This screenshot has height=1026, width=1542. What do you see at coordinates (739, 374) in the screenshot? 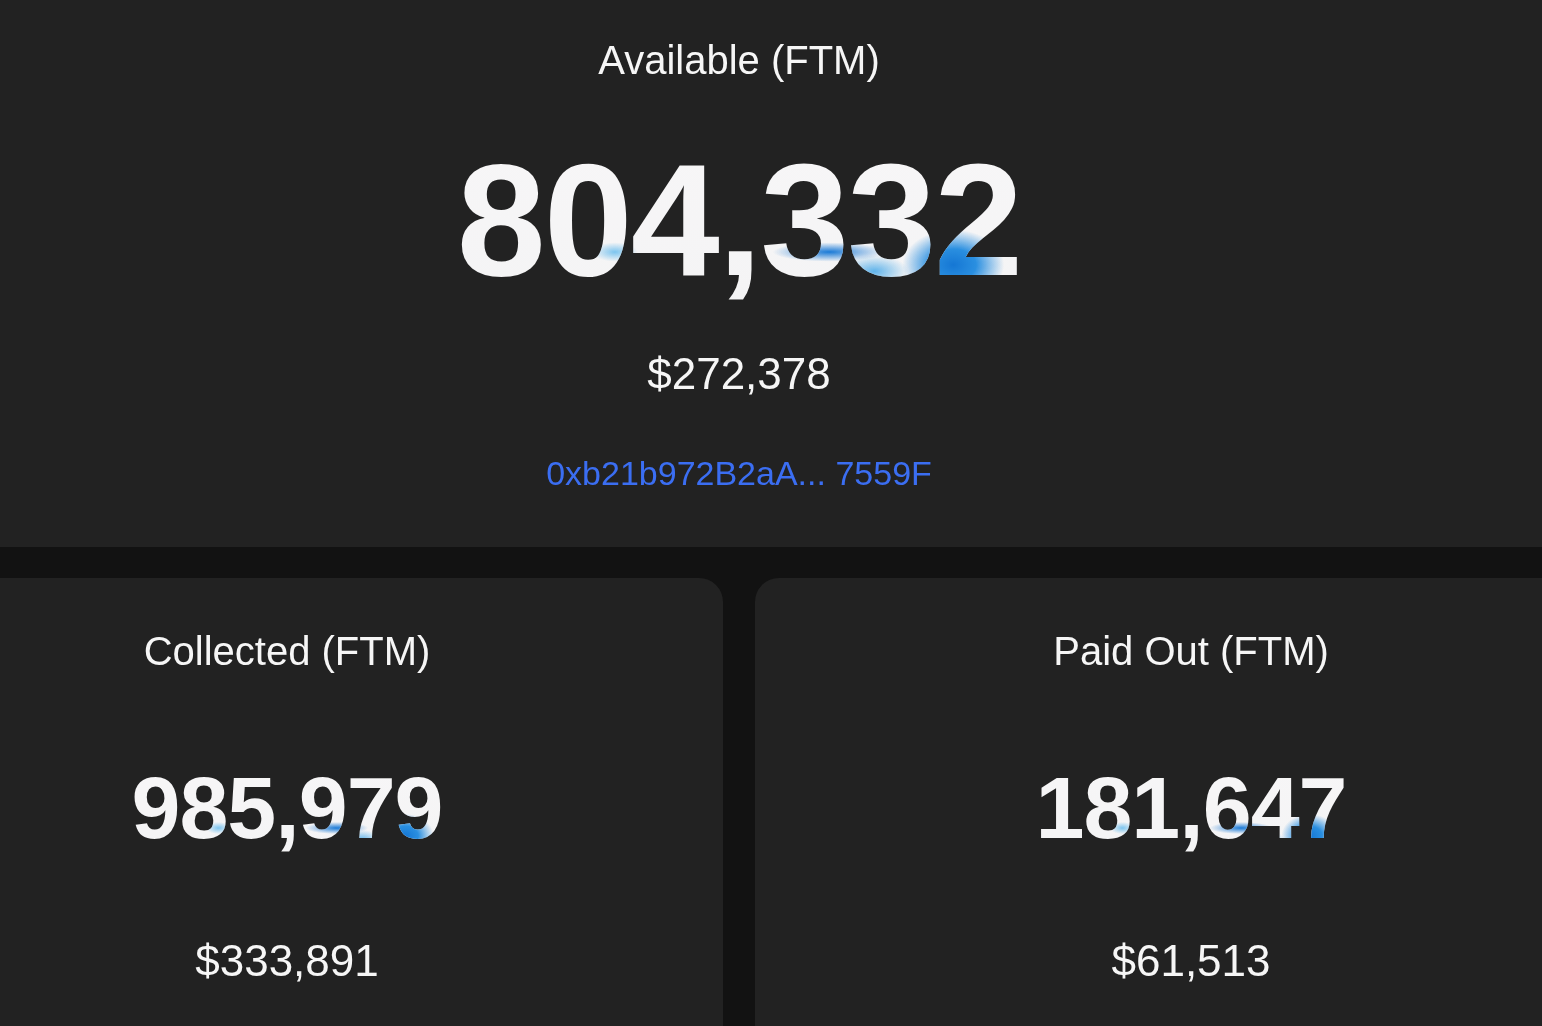
I see `usd-value: $272,378` at bounding box center [739, 374].